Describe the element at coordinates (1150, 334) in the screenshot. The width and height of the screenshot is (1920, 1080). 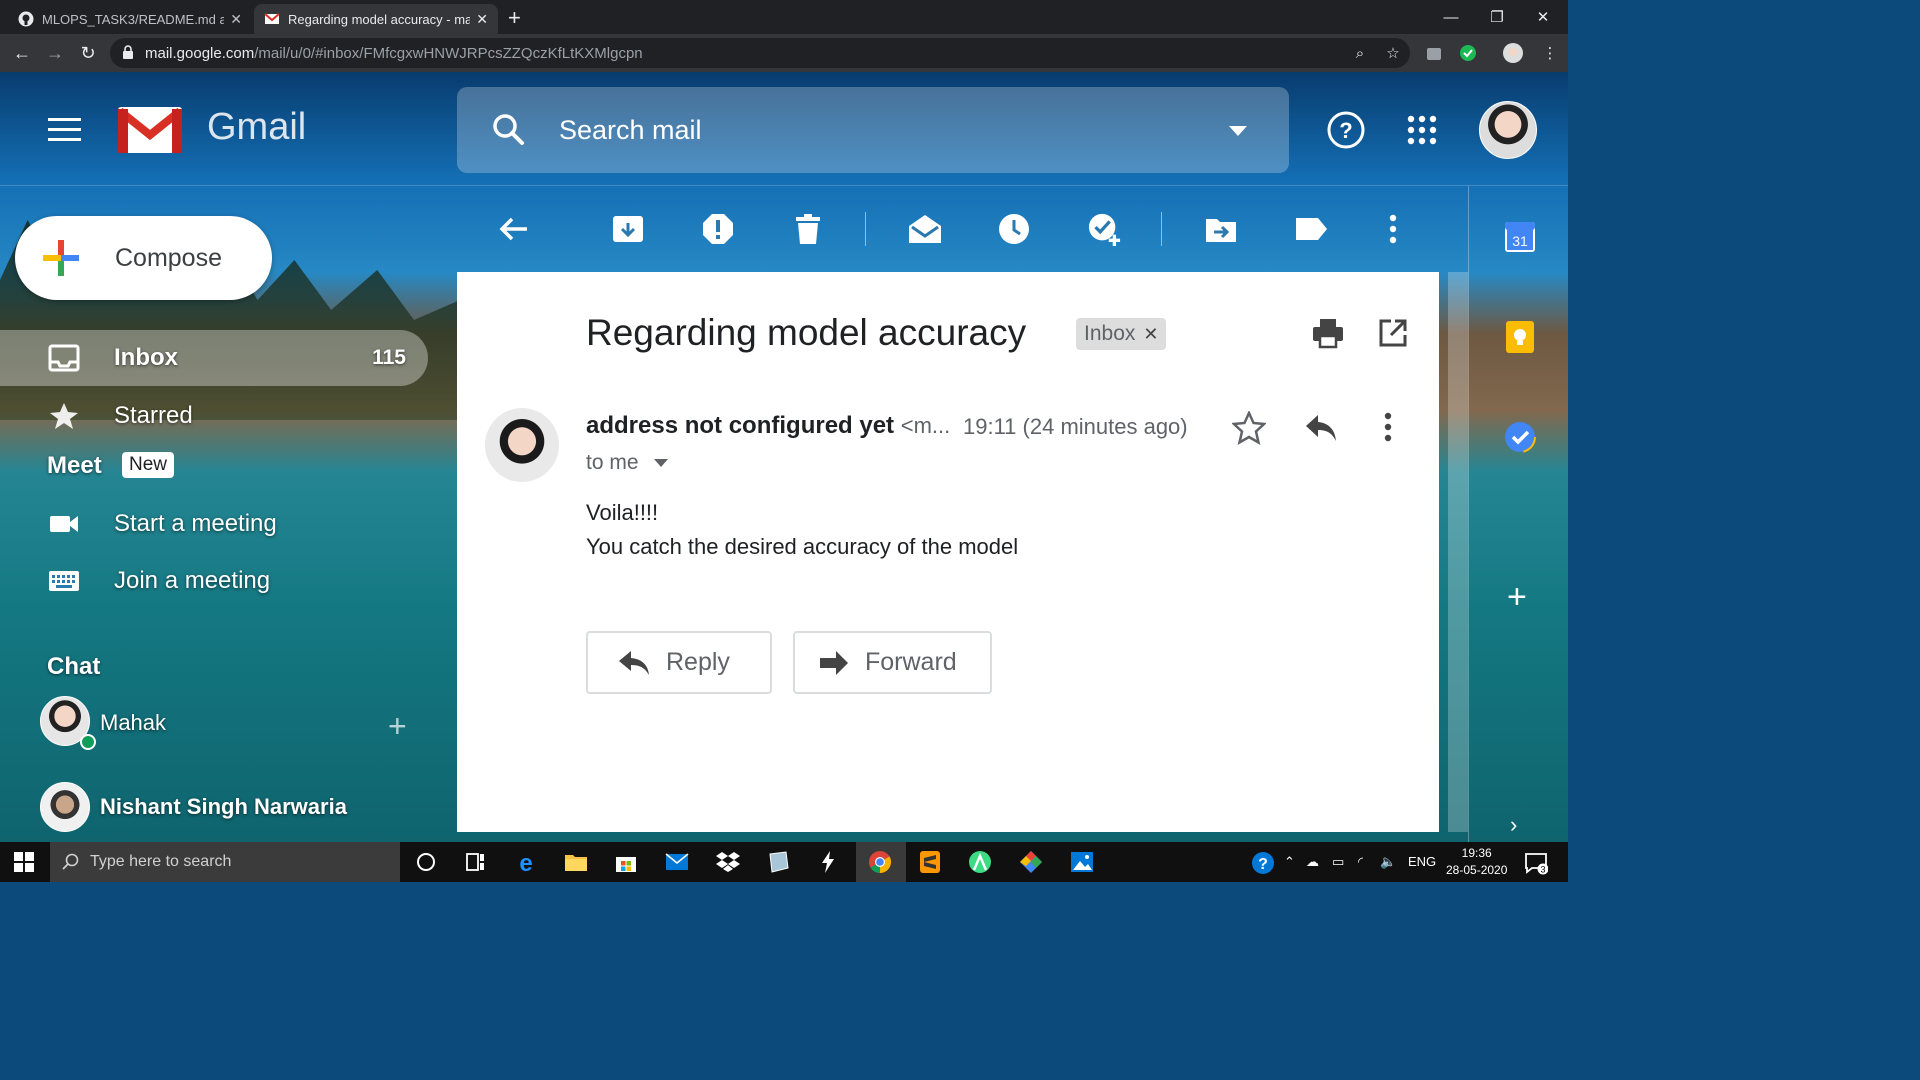
I see `remove-label-icon: ✕` at that location.